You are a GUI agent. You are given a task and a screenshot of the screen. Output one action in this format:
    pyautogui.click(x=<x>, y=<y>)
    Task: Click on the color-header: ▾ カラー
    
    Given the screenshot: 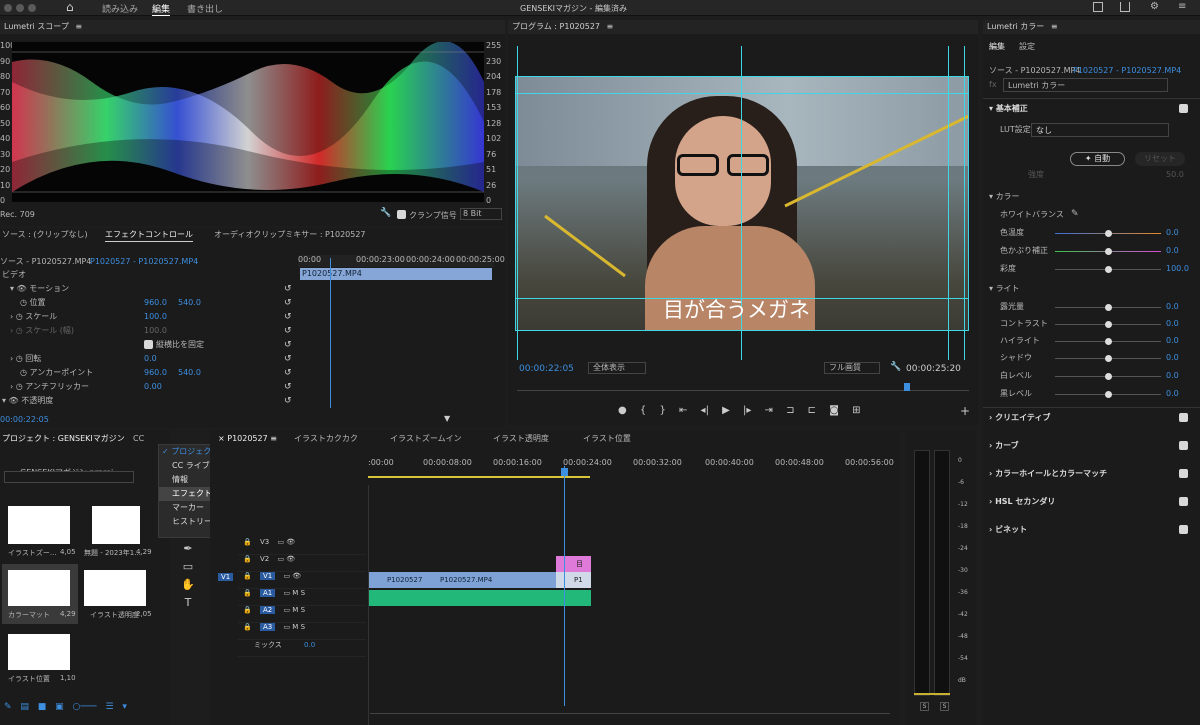 What is the action you would take?
    pyautogui.click(x=1004, y=197)
    